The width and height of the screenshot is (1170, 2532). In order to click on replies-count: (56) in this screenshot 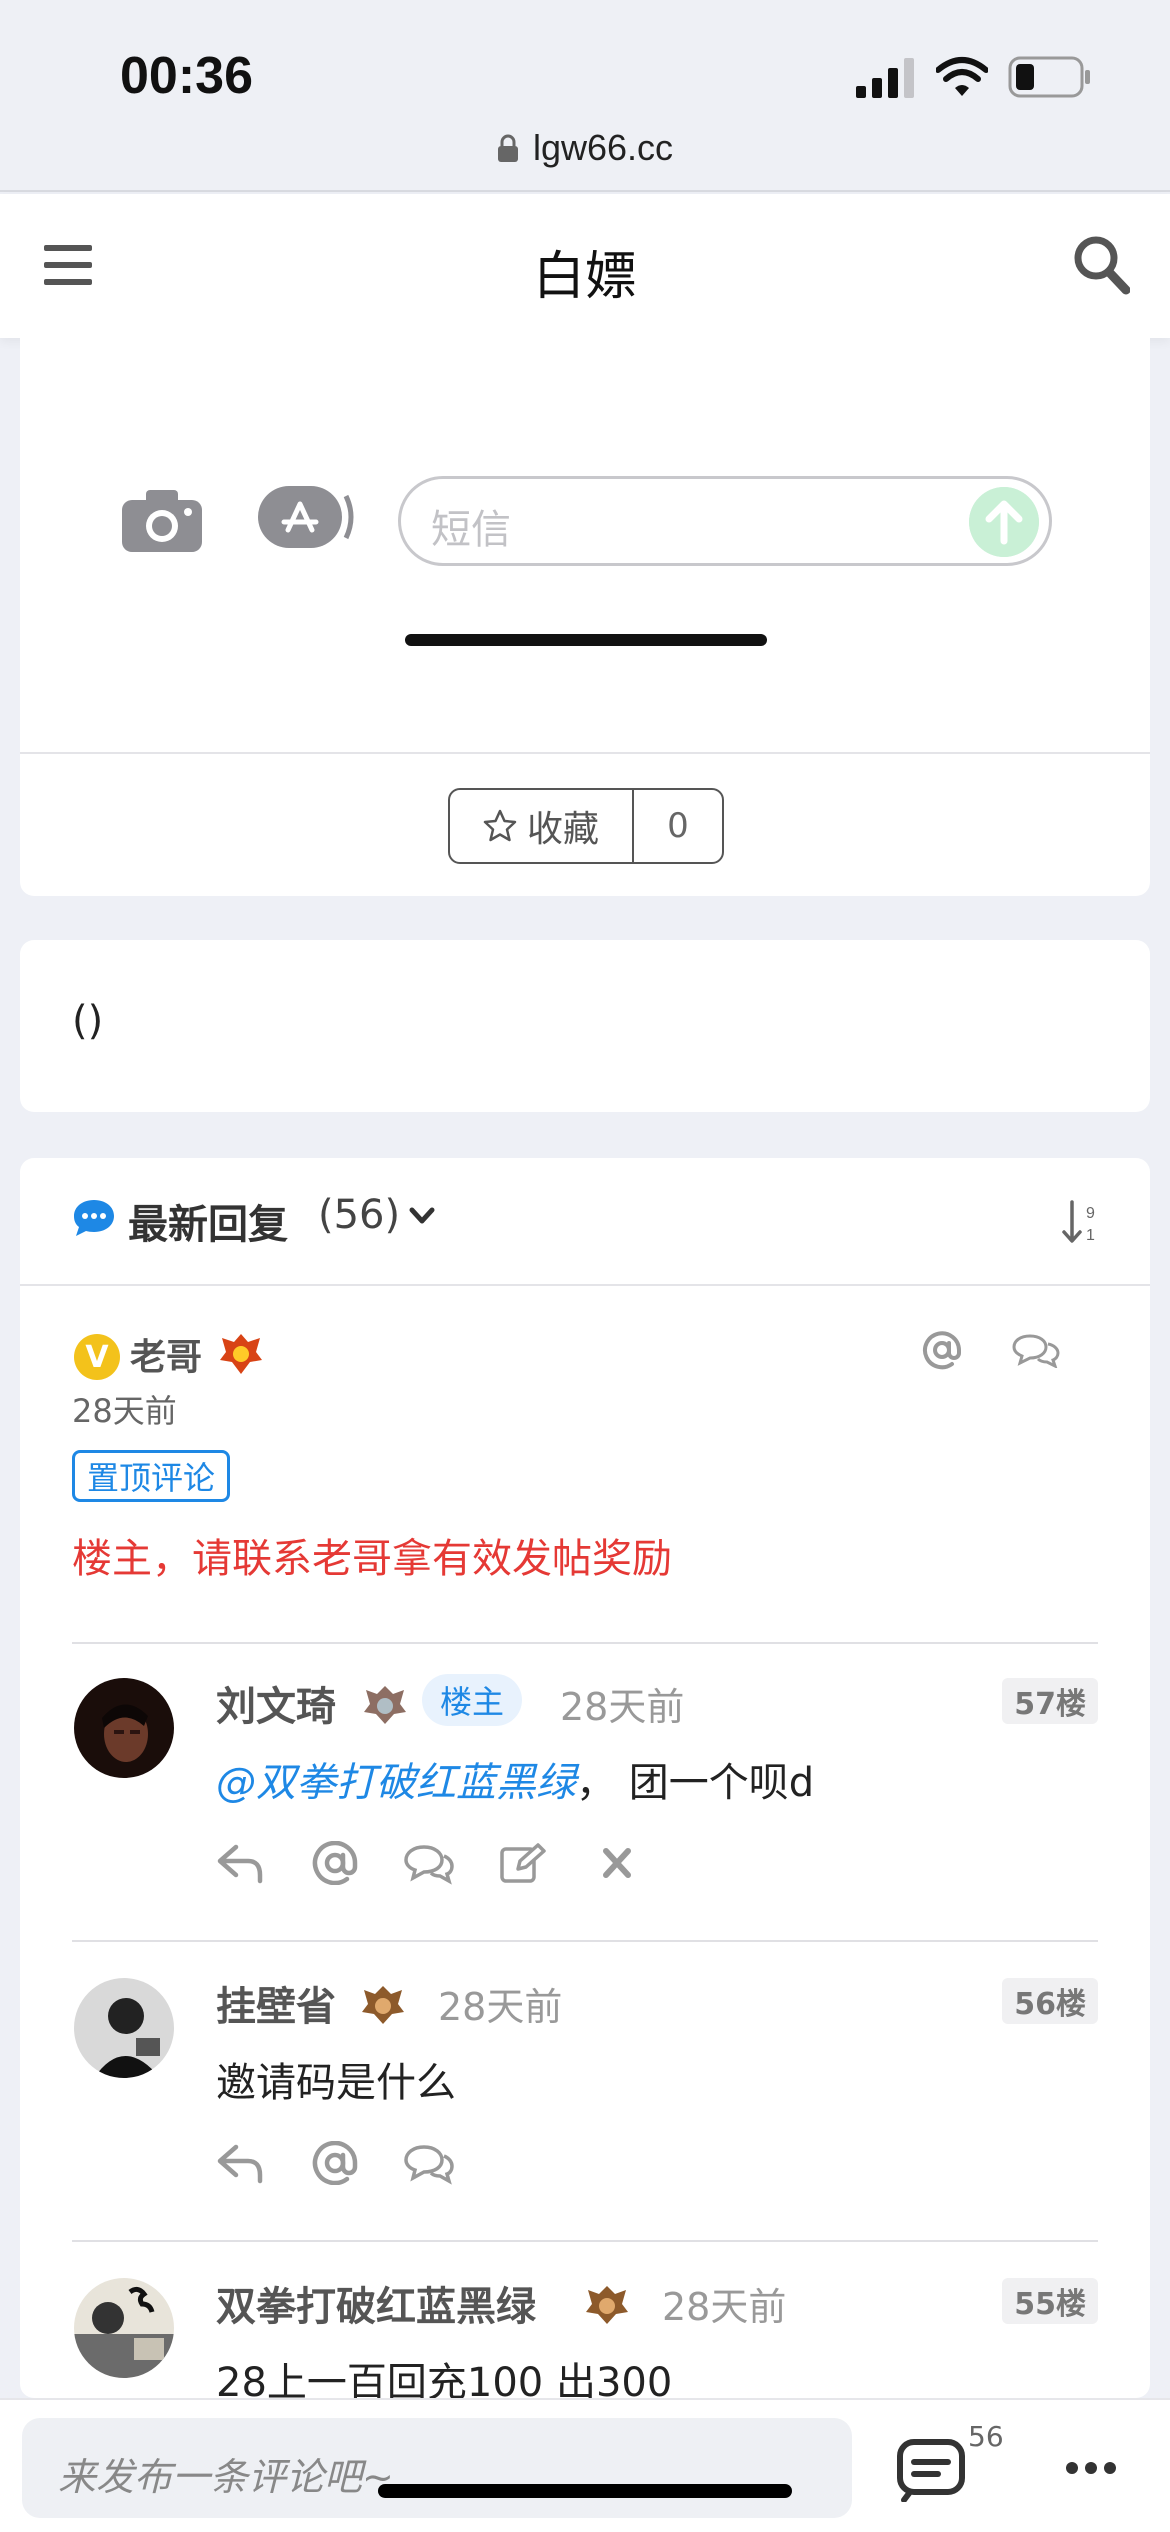, I will do `click(359, 1215)`.